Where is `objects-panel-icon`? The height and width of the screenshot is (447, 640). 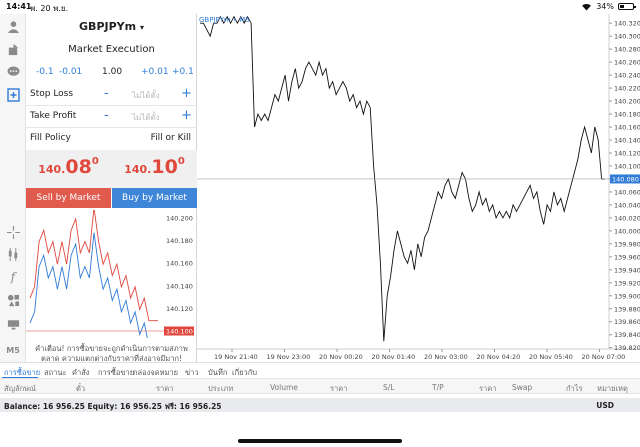 objects-panel-icon is located at coordinates (13, 324).